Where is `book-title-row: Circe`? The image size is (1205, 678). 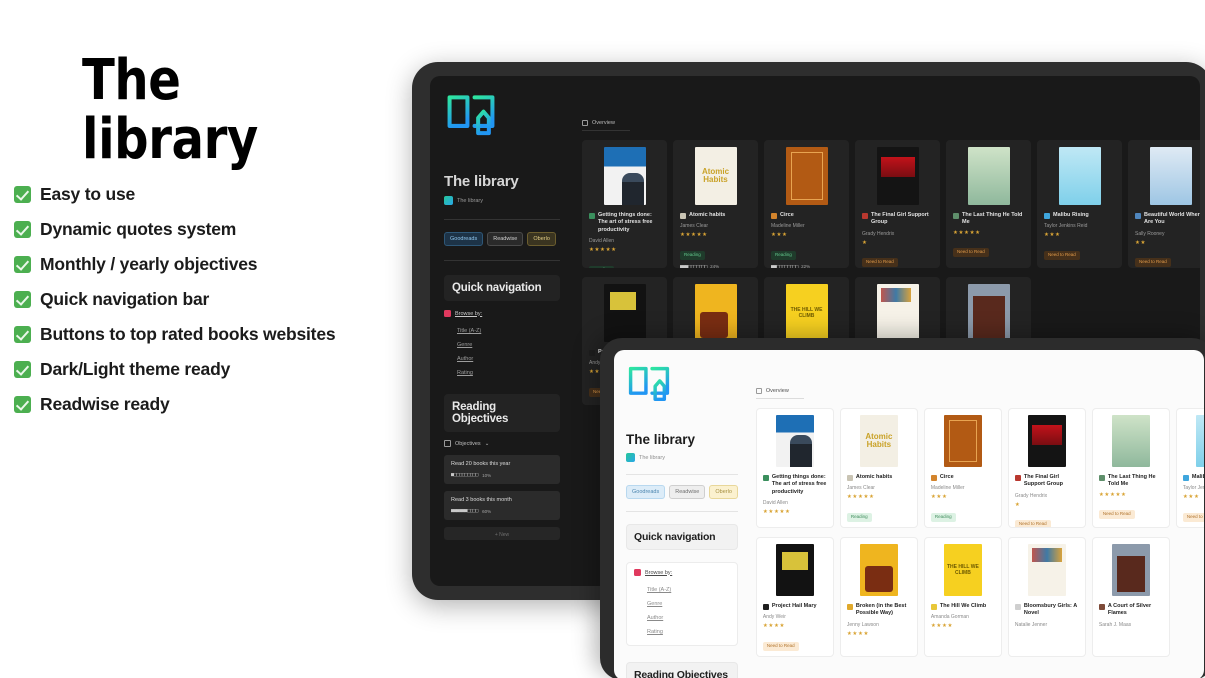 book-title-row: Circe is located at coordinates (806, 215).